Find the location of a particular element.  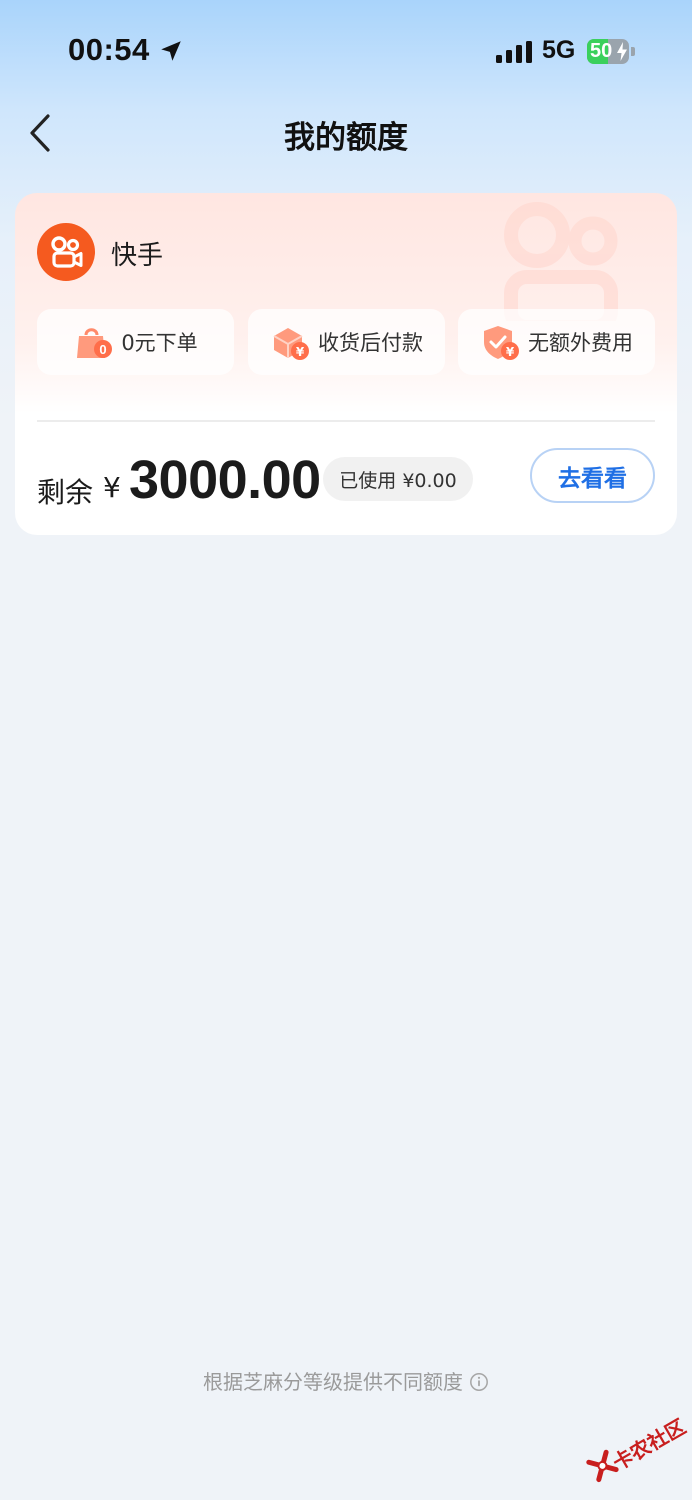

location-arrow-icon is located at coordinates (171, 51).